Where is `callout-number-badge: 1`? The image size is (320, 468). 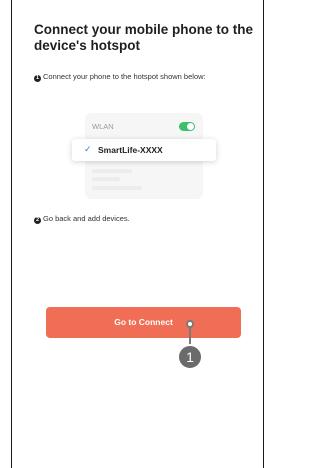 callout-number-badge: 1 is located at coordinates (190, 357).